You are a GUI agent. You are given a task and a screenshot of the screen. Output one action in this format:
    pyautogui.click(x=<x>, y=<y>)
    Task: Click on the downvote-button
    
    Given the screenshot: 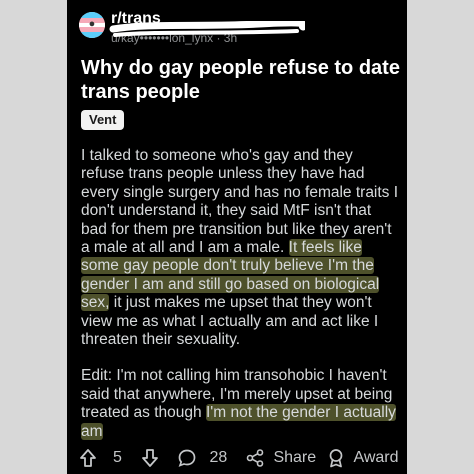 What is the action you would take?
    pyautogui.click(x=150, y=458)
    